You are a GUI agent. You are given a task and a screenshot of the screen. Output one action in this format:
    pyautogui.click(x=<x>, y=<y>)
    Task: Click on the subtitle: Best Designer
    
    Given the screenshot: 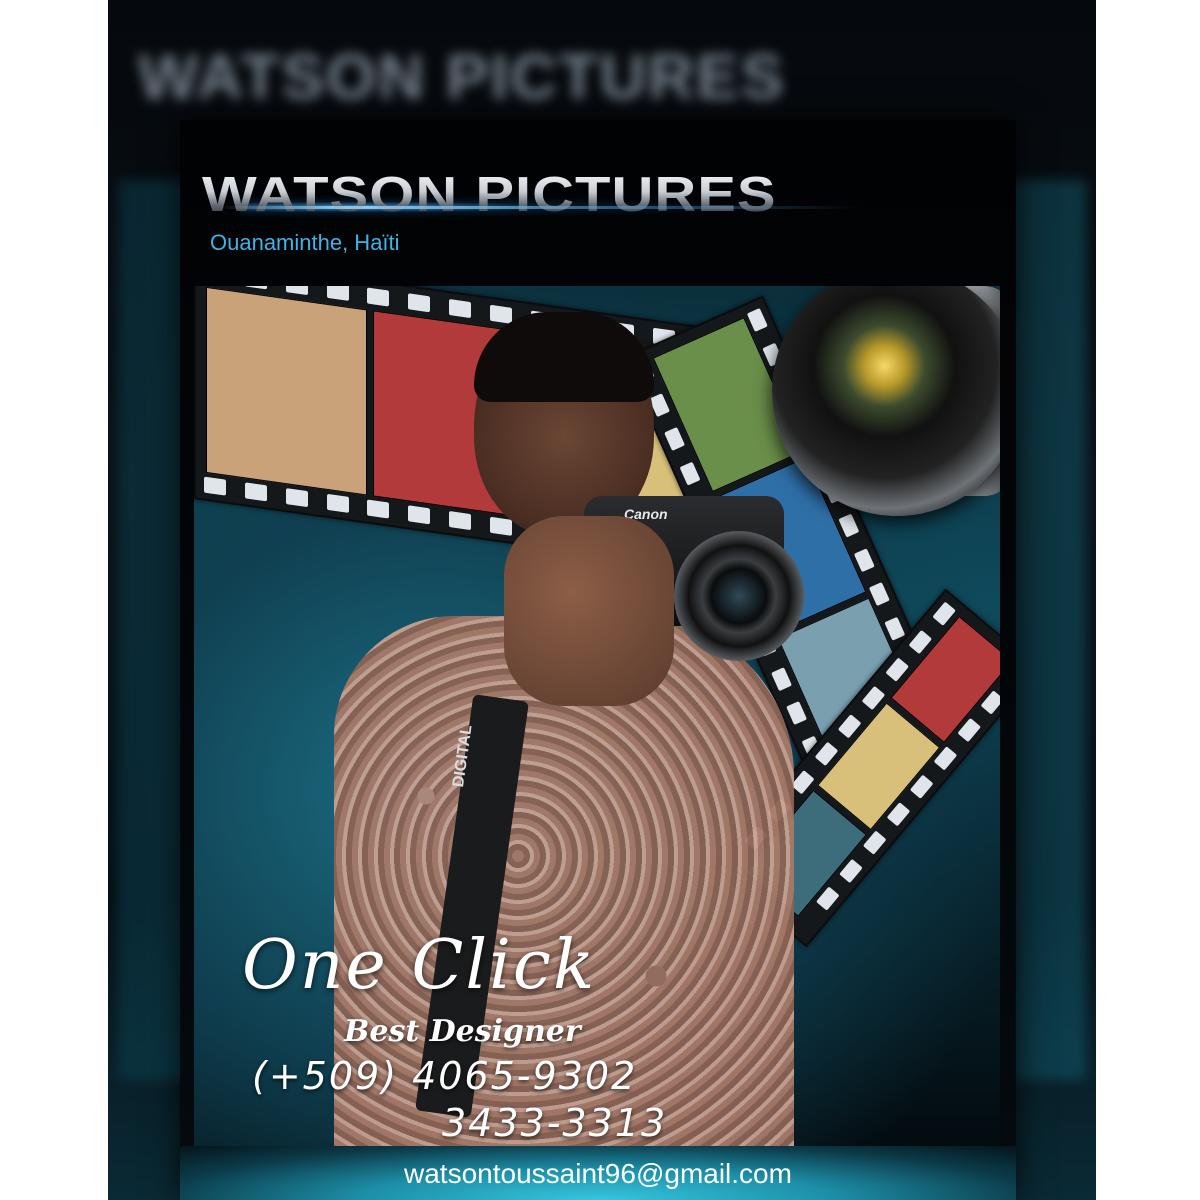 What is the action you would take?
    pyautogui.click(x=462, y=1031)
    